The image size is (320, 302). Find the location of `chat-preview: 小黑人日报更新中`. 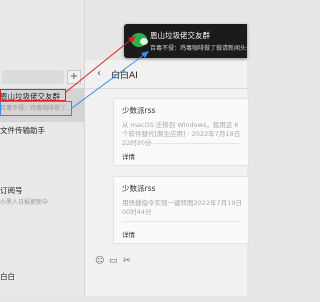

chat-preview: 小黑人日报更新中 is located at coordinates (24, 202).